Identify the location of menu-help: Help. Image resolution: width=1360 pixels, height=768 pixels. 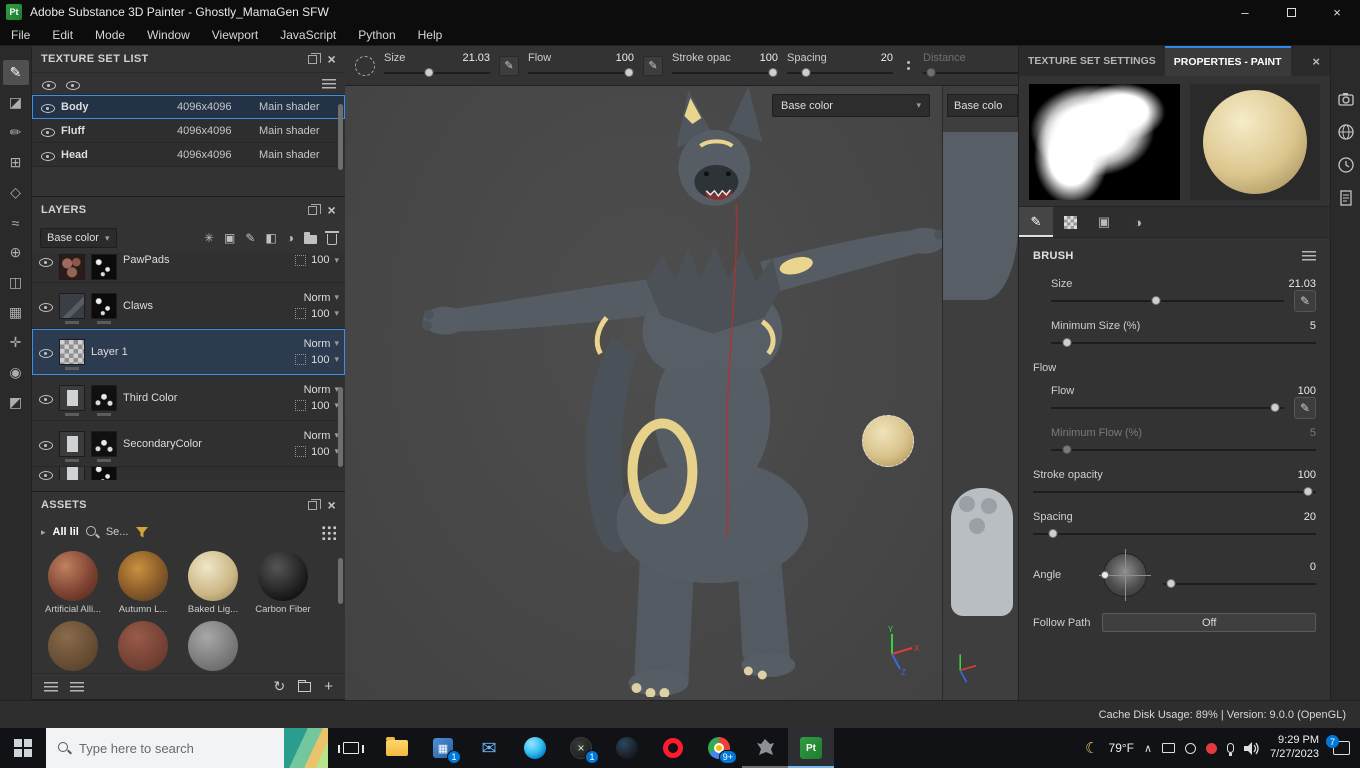
(430, 34).